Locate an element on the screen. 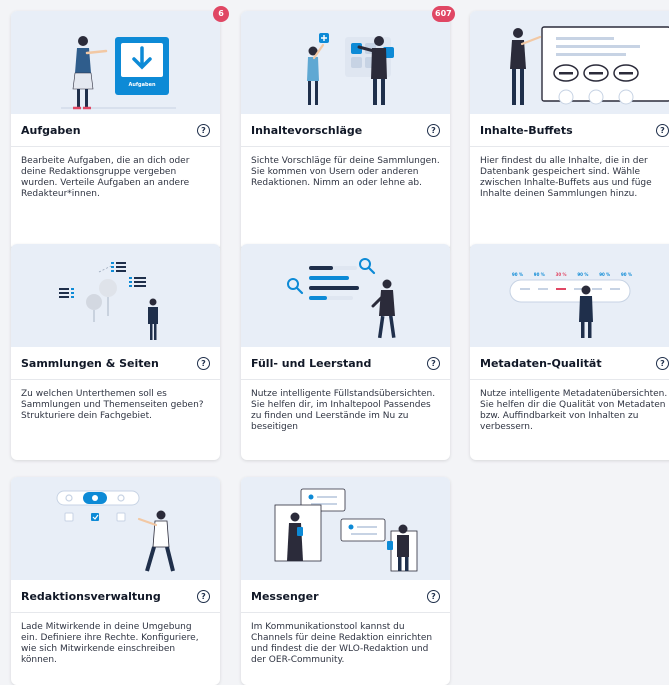  messenger-illustration is located at coordinates (345, 528).